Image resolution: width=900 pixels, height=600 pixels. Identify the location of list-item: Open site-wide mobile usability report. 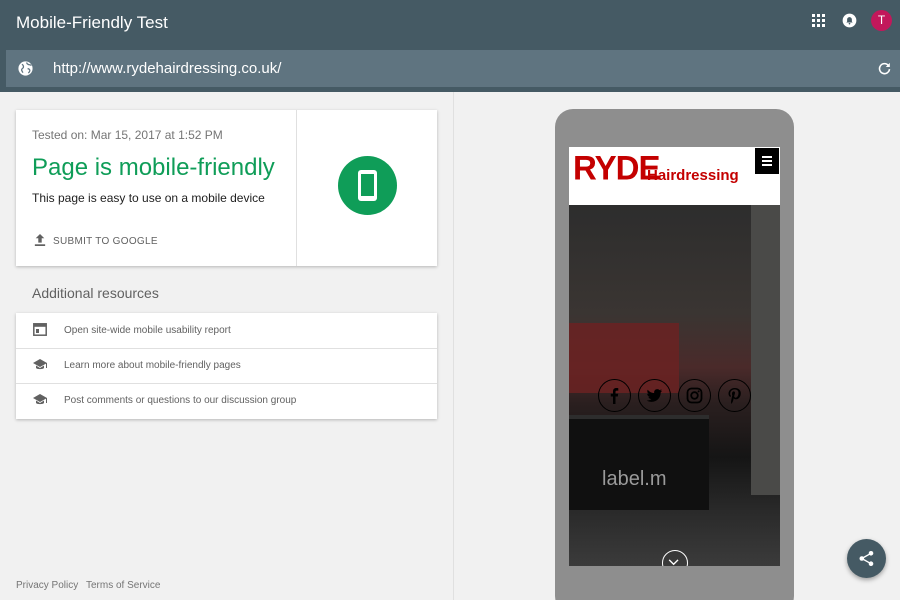
(226, 330).